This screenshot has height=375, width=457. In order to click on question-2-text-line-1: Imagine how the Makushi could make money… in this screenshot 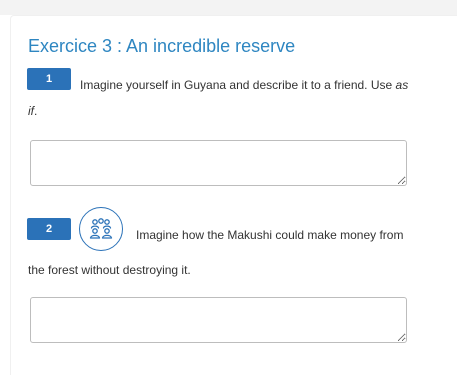, I will do `click(270, 235)`.